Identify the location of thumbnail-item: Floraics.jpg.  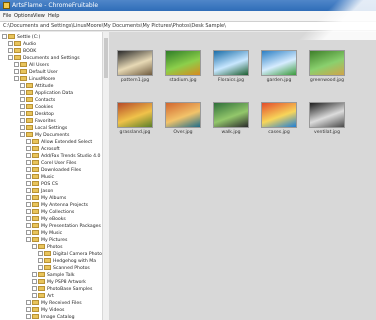
(231, 68).